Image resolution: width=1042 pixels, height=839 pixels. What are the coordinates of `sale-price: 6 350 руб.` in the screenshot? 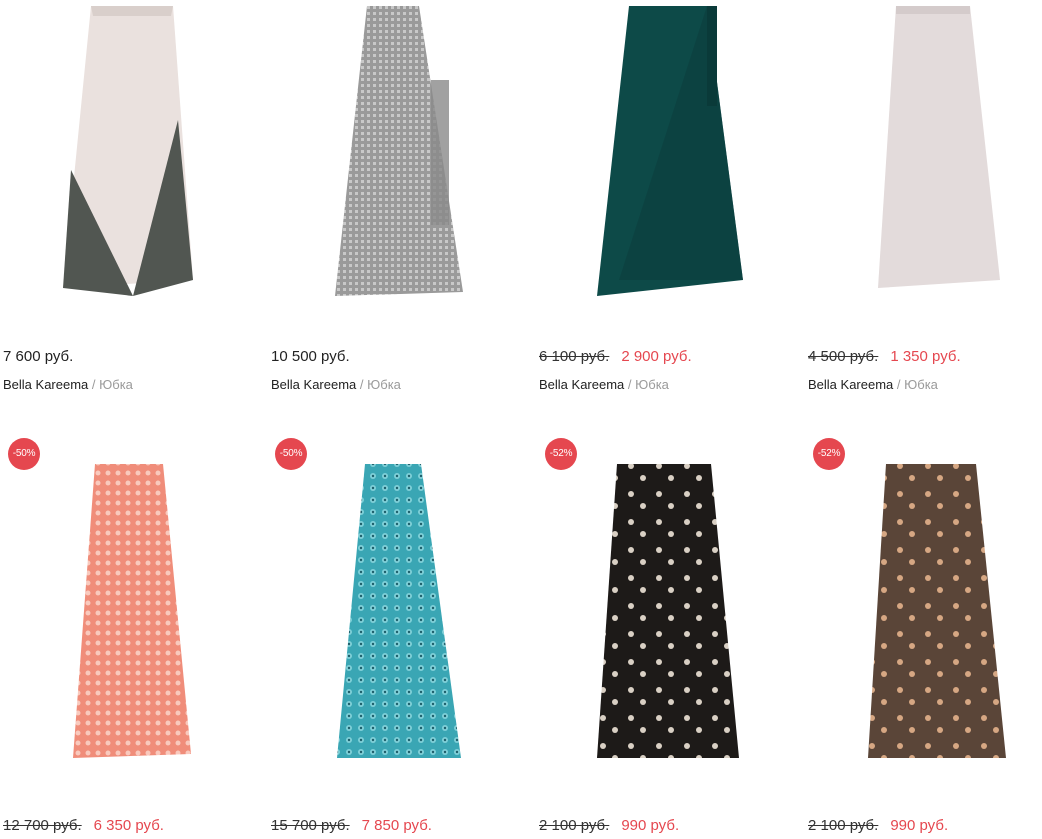 It's located at (128, 825).